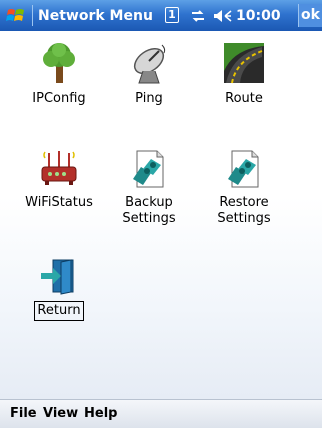 Image resolution: width=322 pixels, height=428 pixels. What do you see at coordinates (149, 98) in the screenshot?
I see `tile-label: Ping` at bounding box center [149, 98].